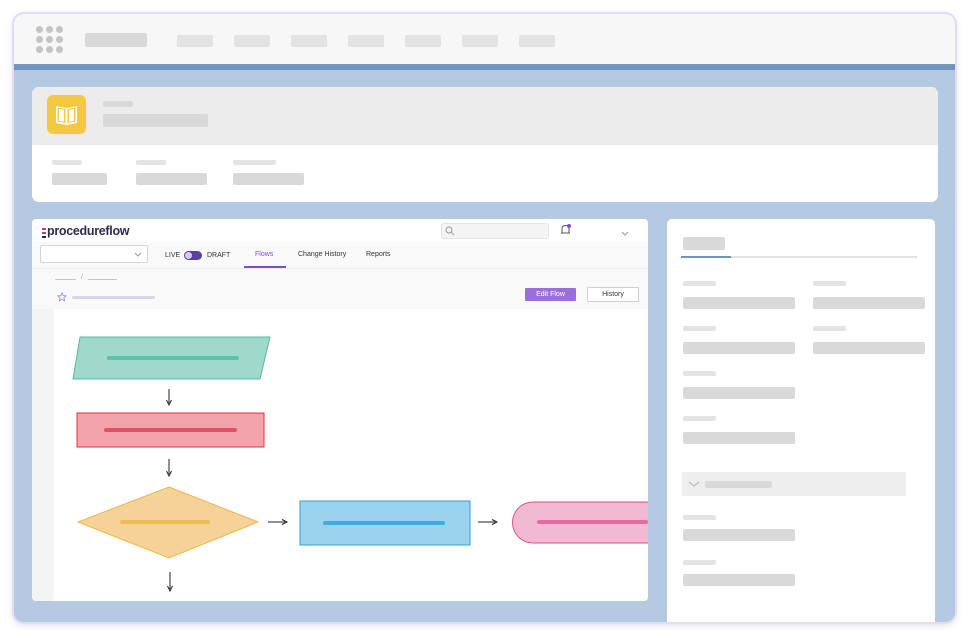  What do you see at coordinates (88, 231) in the screenshot?
I see `procedureflow-logo: procedureflow` at bounding box center [88, 231].